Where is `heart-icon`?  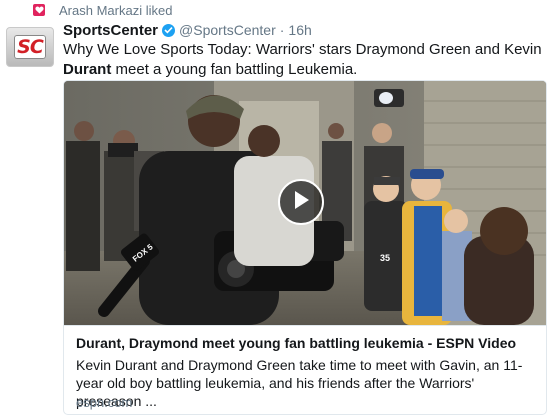 heart-icon is located at coordinates (39, 10).